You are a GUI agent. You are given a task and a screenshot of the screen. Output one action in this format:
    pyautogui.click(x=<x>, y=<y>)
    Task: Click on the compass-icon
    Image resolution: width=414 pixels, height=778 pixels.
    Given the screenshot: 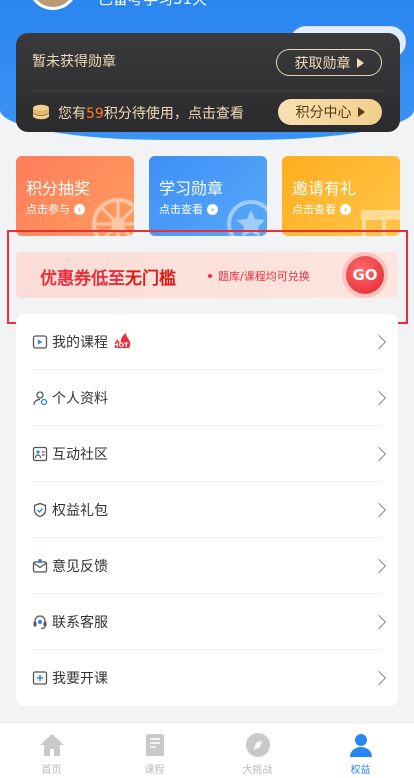 What is the action you would take?
    pyautogui.click(x=258, y=745)
    